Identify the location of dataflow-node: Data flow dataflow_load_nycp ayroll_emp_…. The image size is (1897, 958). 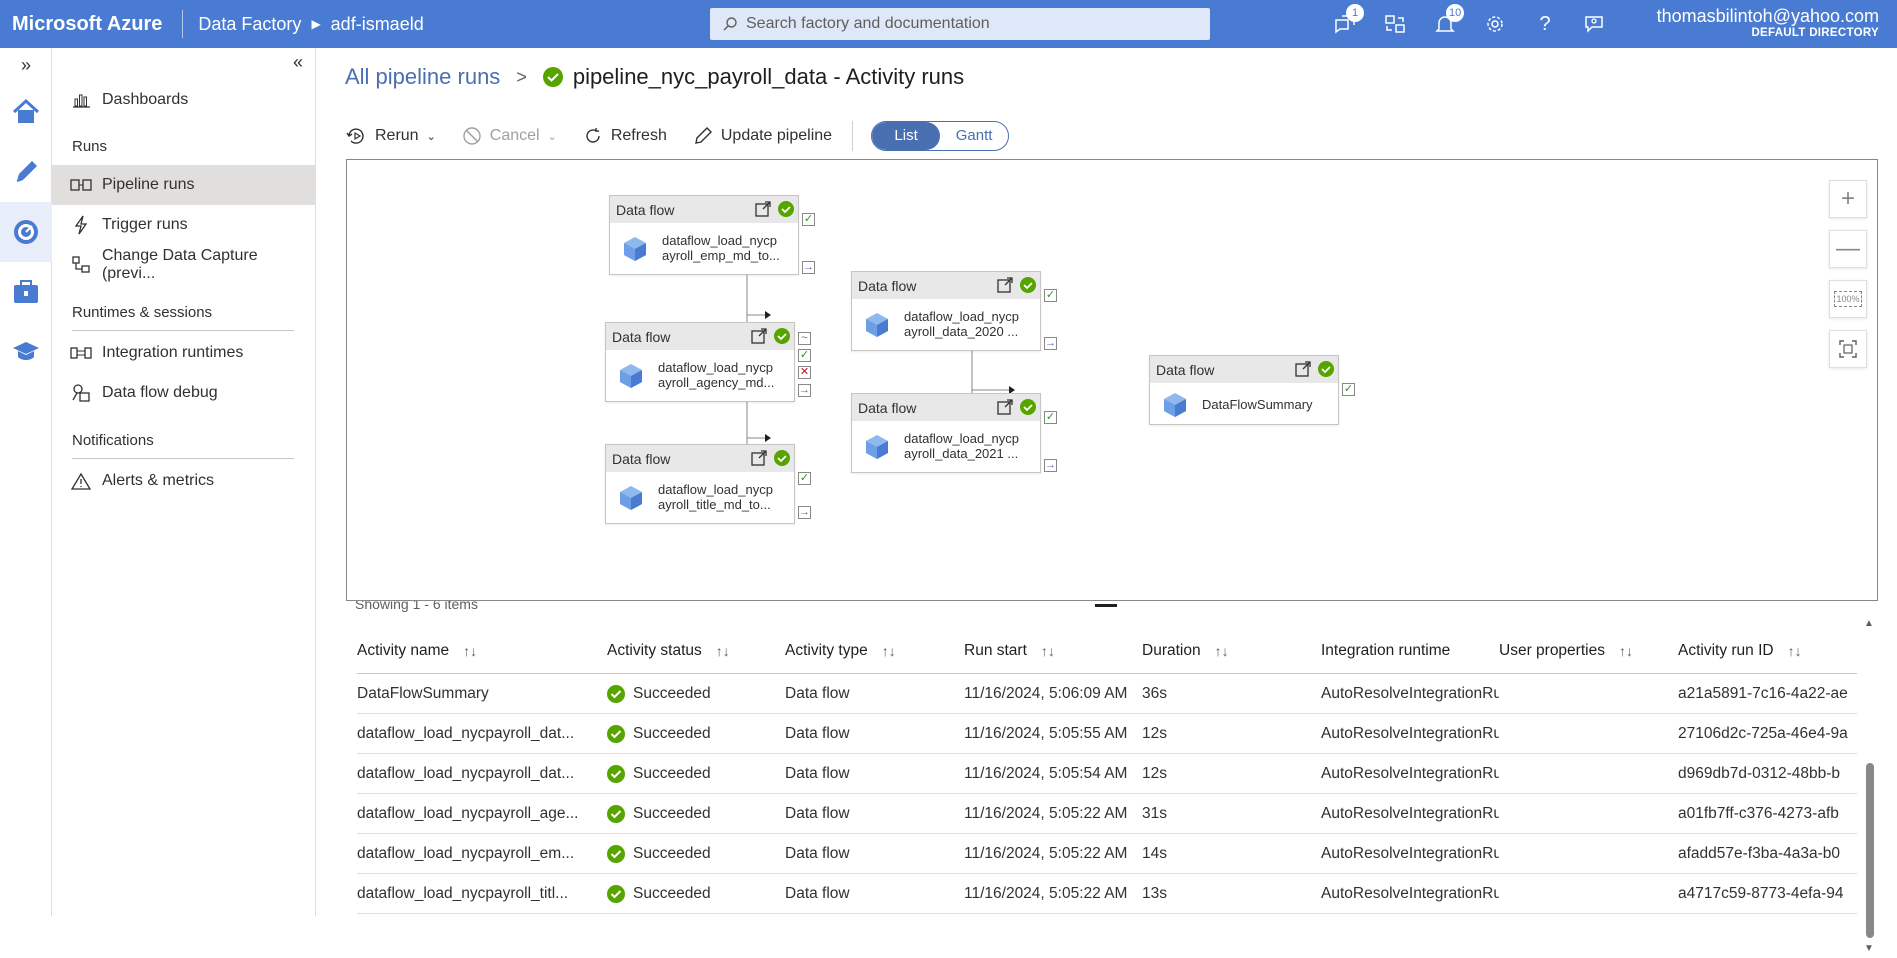
(704, 235).